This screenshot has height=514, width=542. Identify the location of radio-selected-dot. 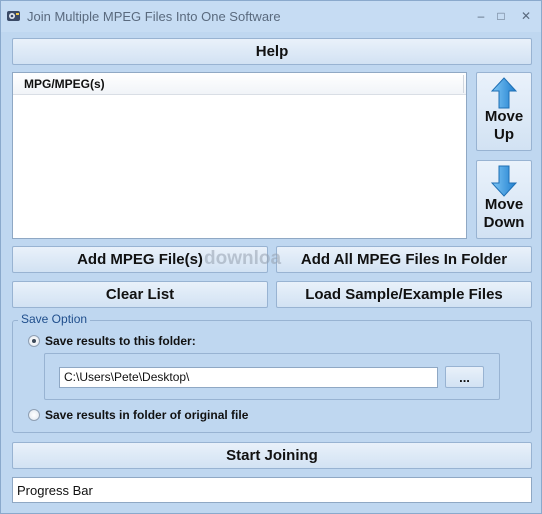
(34, 341).